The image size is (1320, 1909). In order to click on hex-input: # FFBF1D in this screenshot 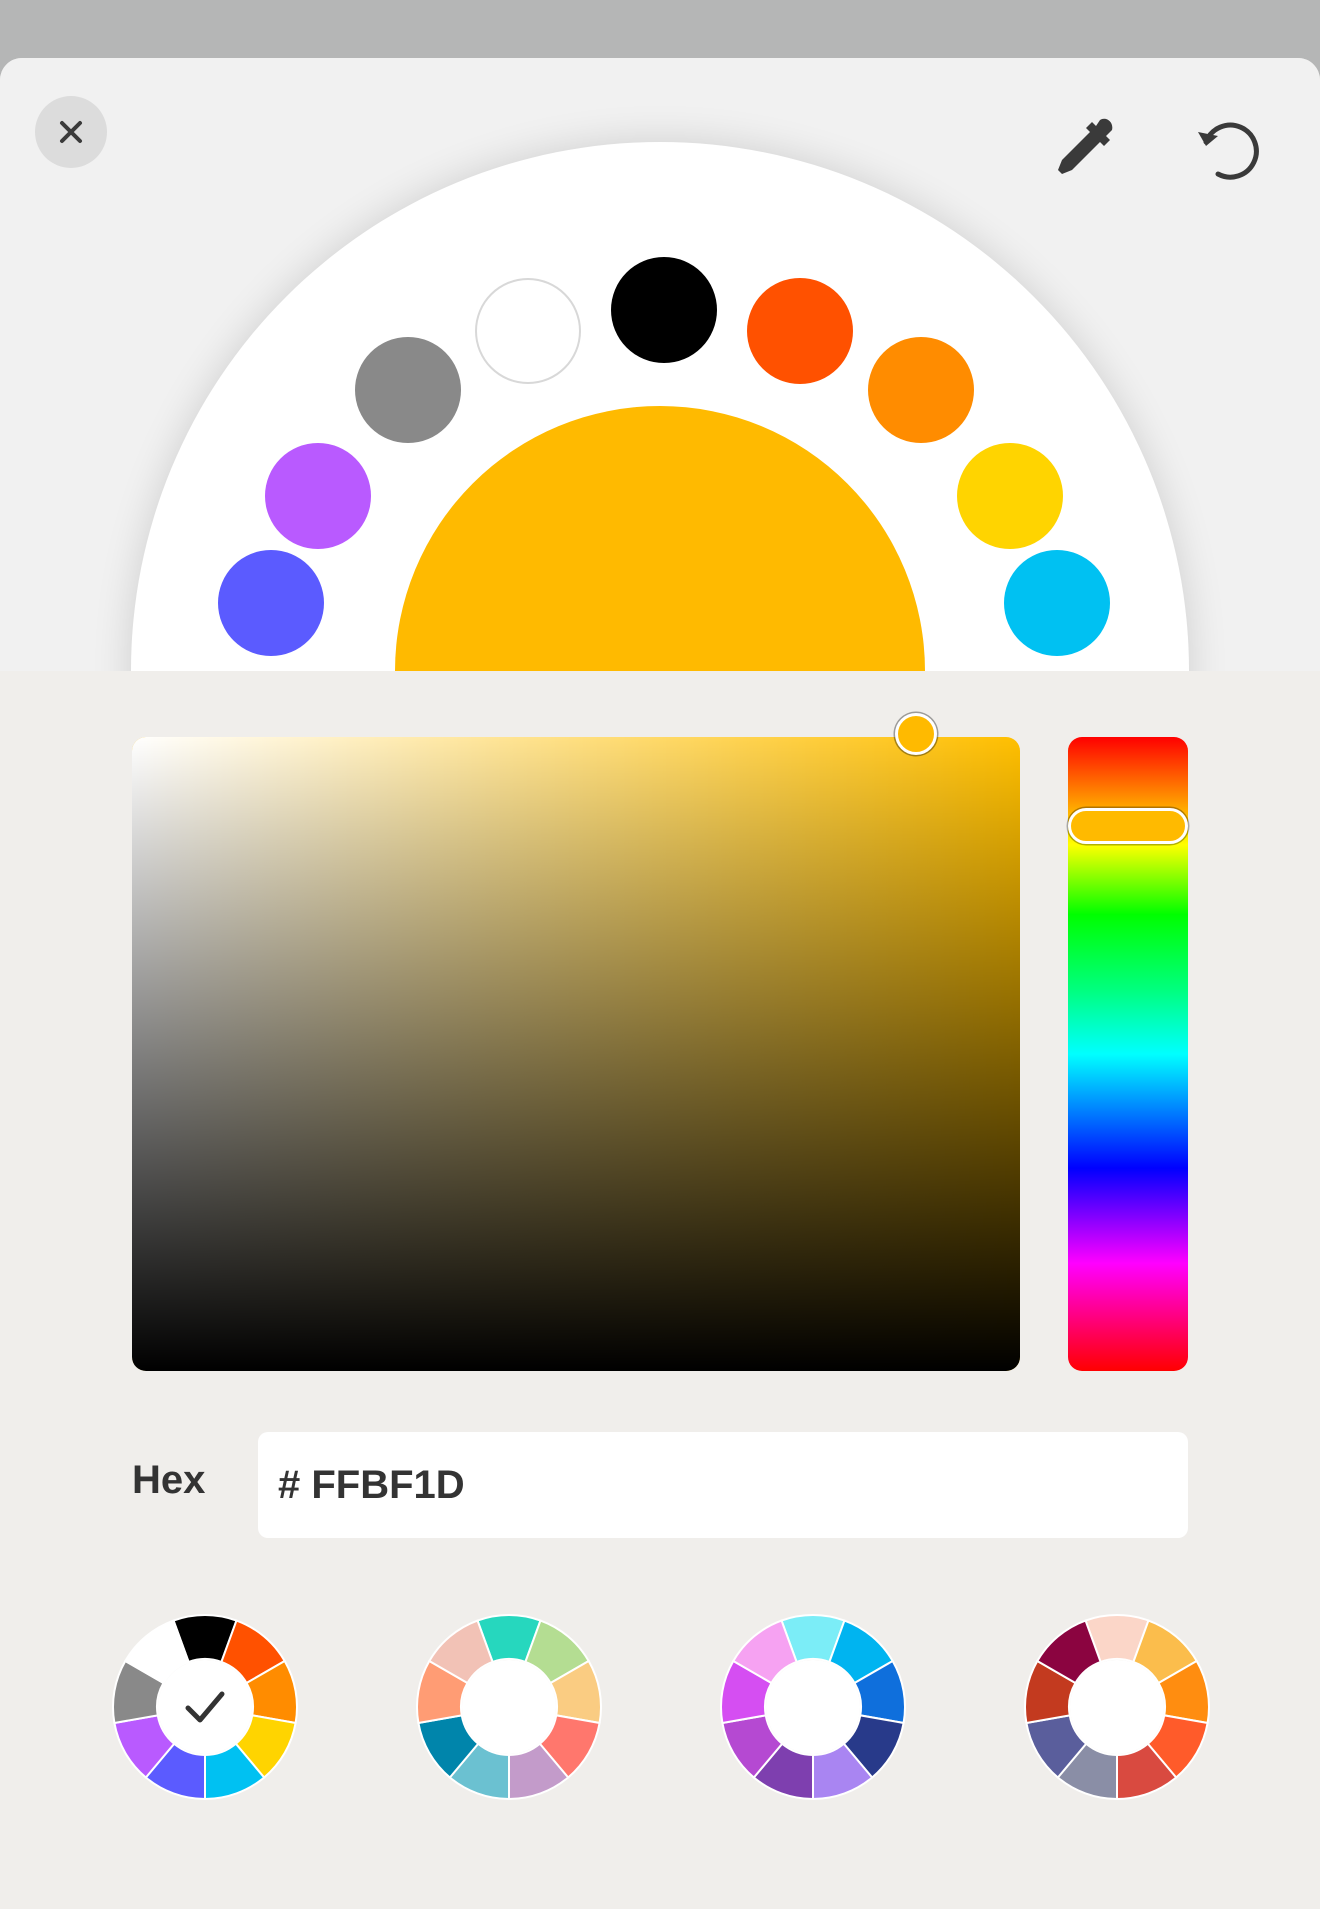, I will do `click(723, 1485)`.